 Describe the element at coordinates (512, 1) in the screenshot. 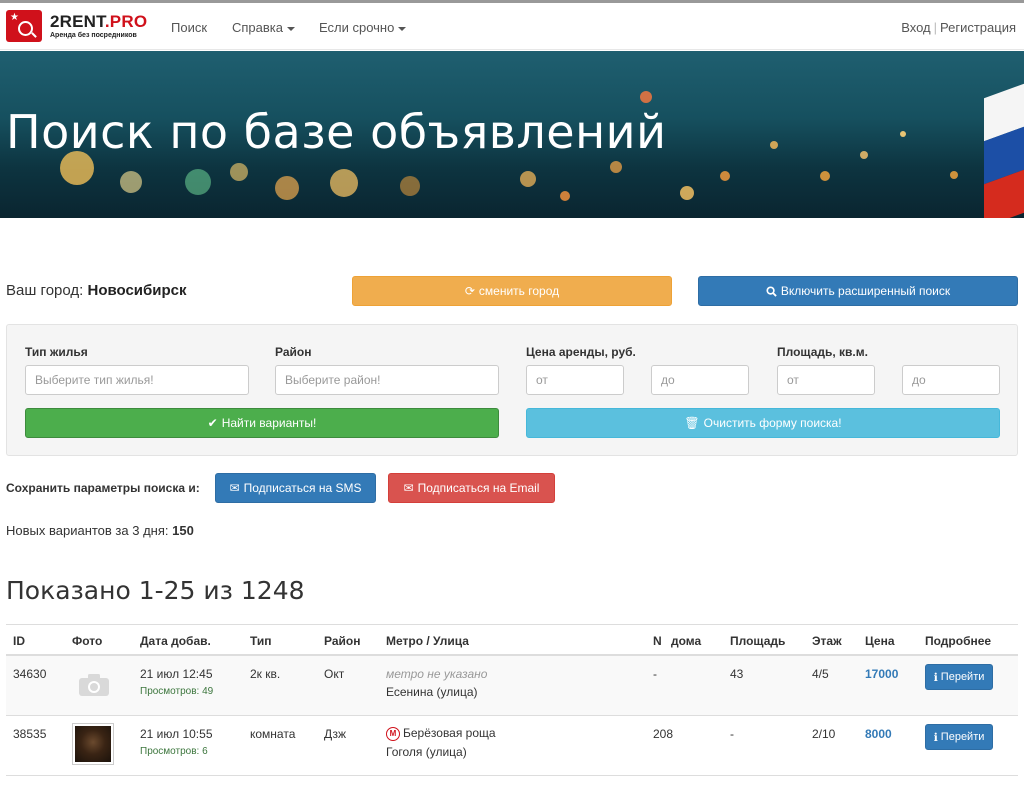

I see `top-border` at that location.